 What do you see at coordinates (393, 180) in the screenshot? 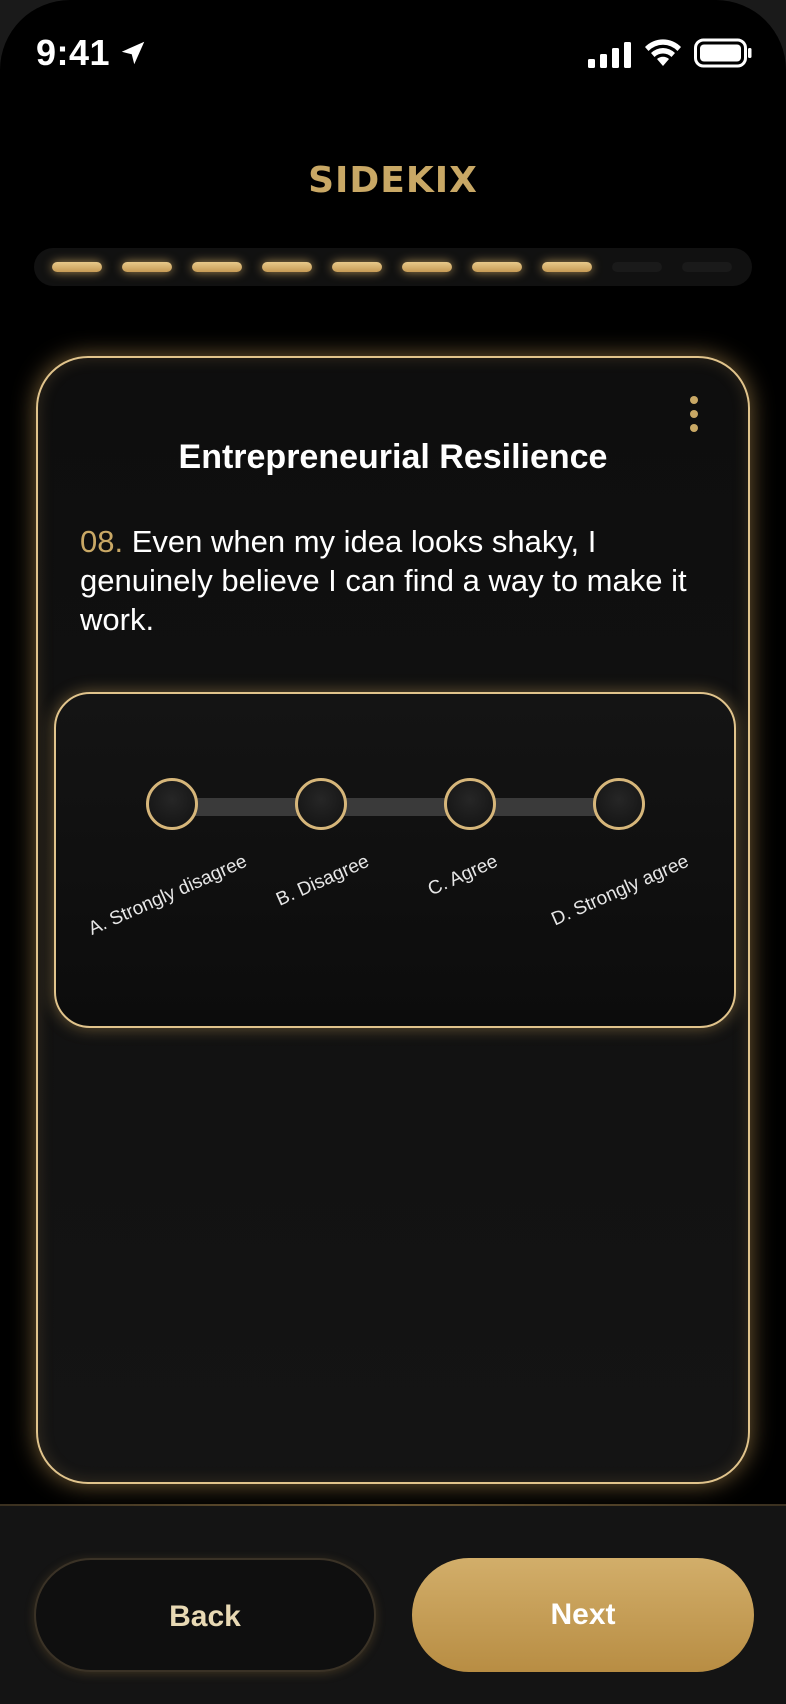
I see `app-logo: SIDEKIX` at bounding box center [393, 180].